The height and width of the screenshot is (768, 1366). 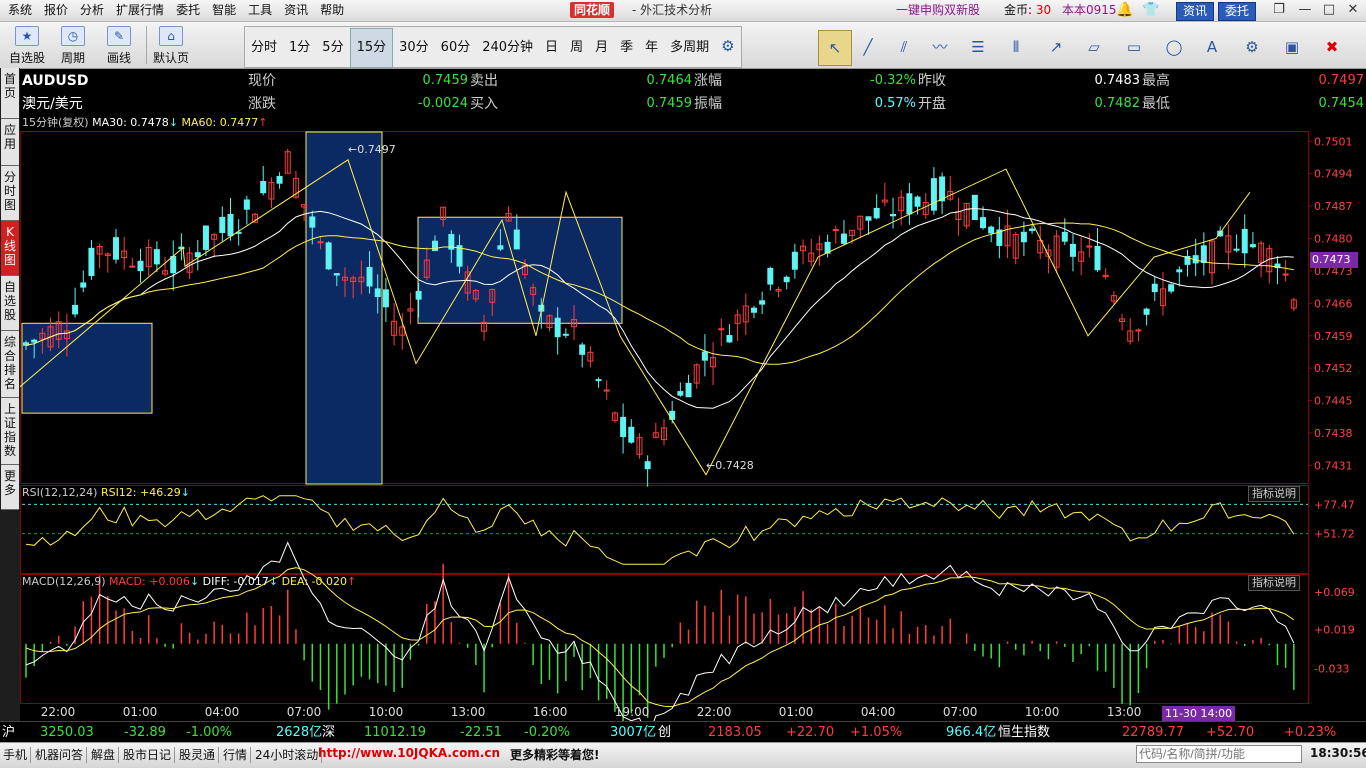 What do you see at coordinates (626, 48) in the screenshot?
I see `period-quarter: 季` at bounding box center [626, 48].